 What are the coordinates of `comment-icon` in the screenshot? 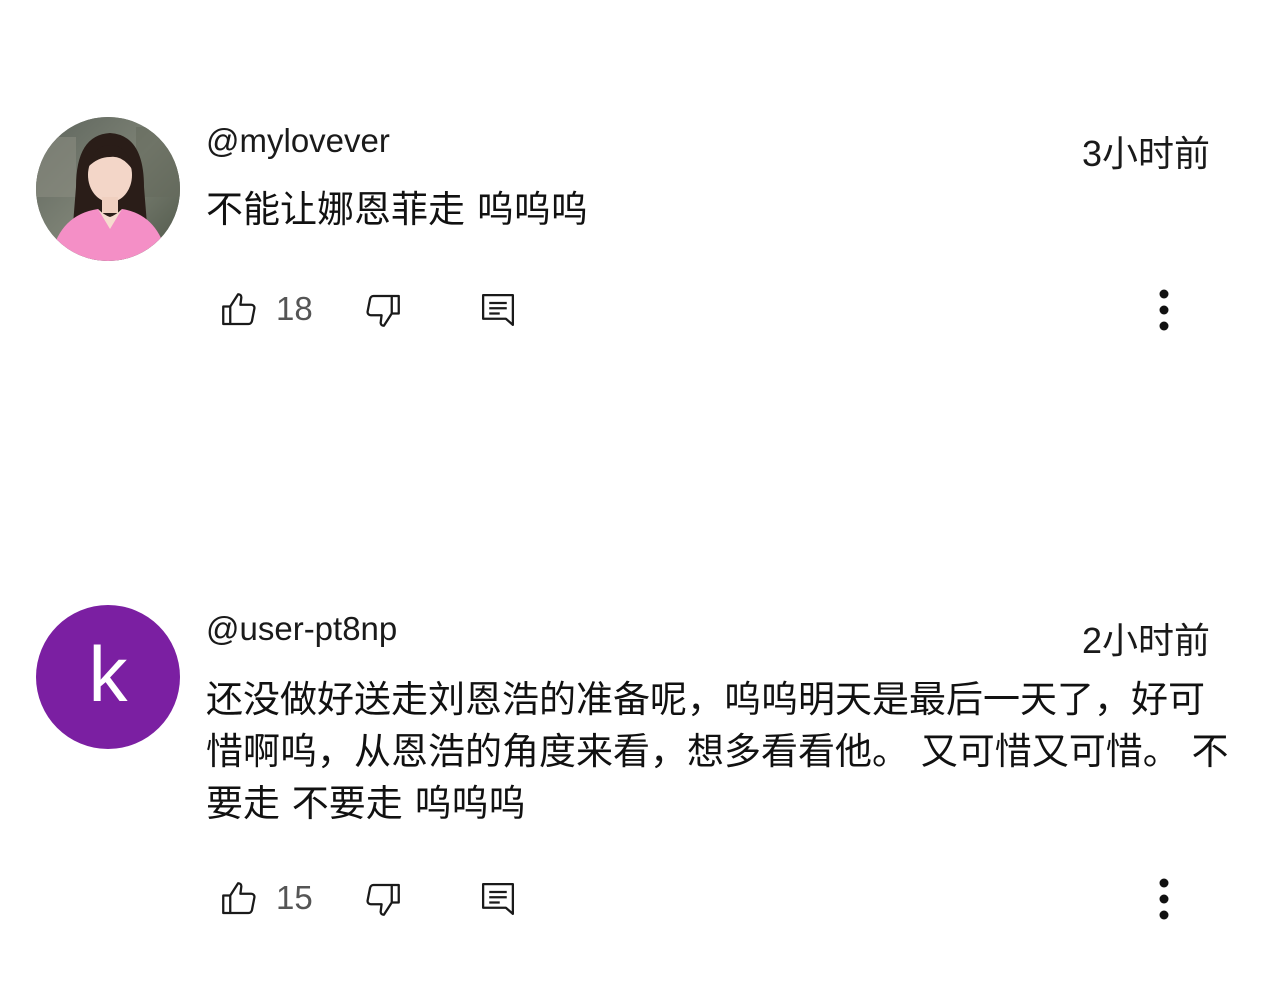 It's located at (498, 899).